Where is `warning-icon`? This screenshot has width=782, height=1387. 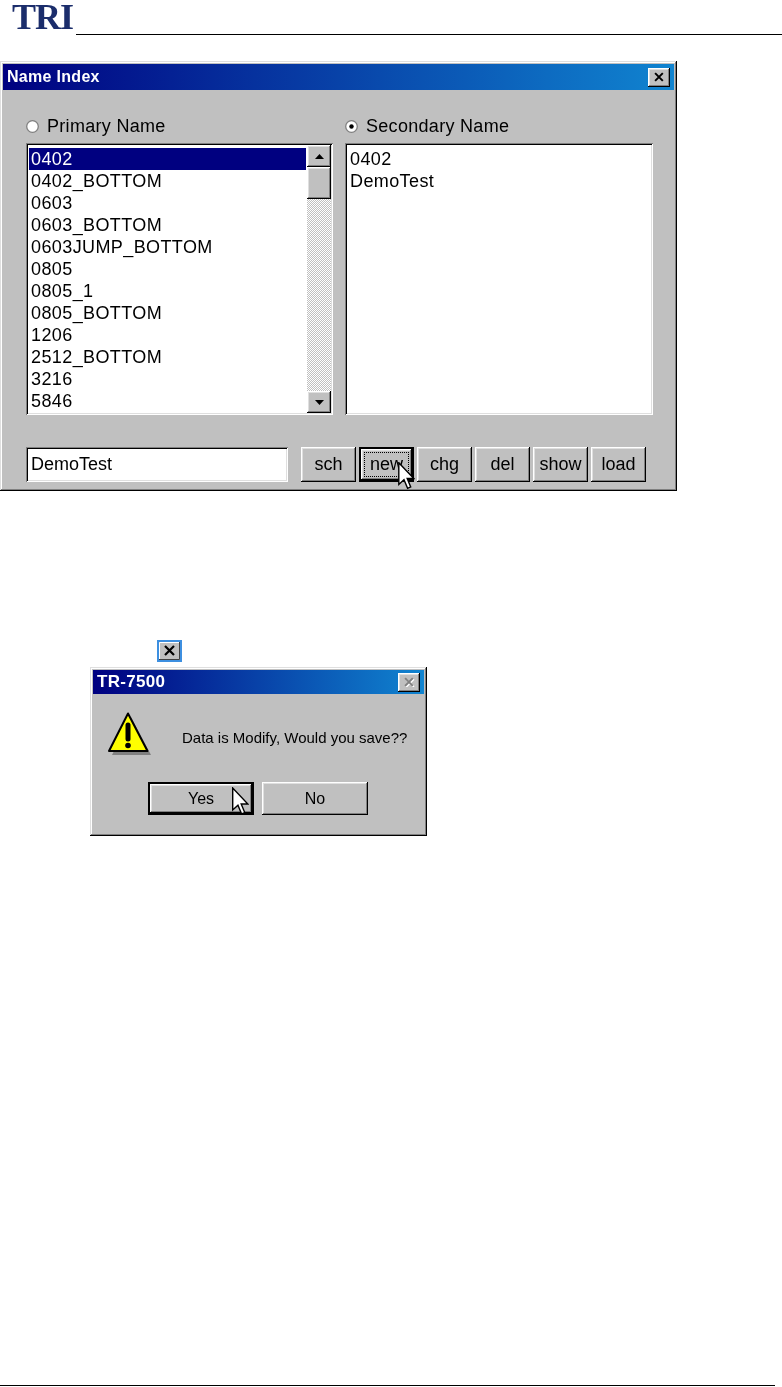
warning-icon is located at coordinates (130, 734).